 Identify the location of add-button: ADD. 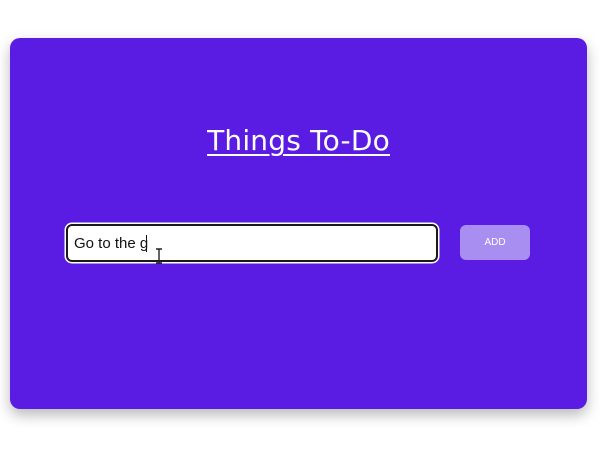
(495, 242).